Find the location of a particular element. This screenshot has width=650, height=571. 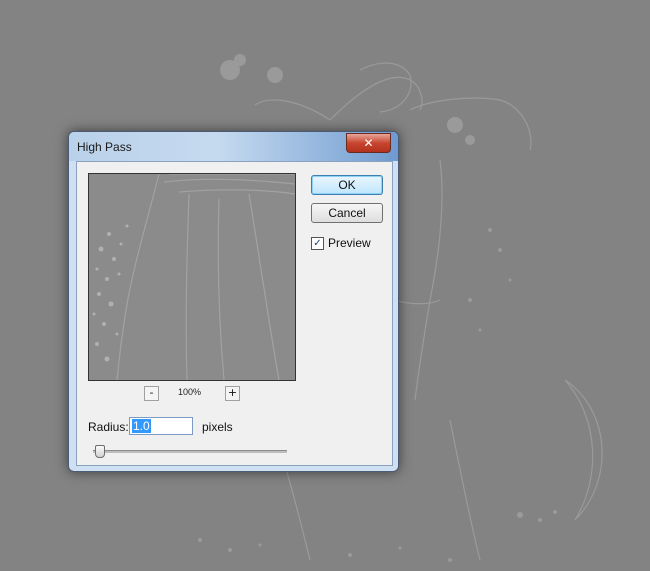

zoom-level: 100% is located at coordinates (190, 392).